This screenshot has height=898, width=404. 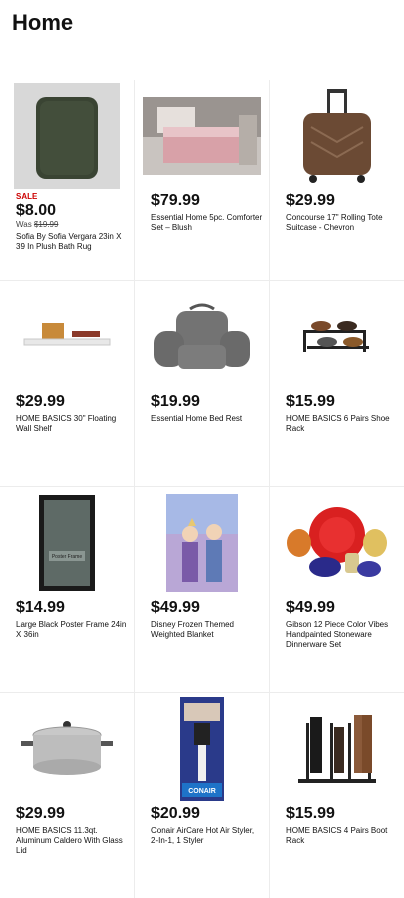 What do you see at coordinates (207, 630) in the screenshot?
I see `product-name: Disney Frozen Themed Weighted Blanket` at bounding box center [207, 630].